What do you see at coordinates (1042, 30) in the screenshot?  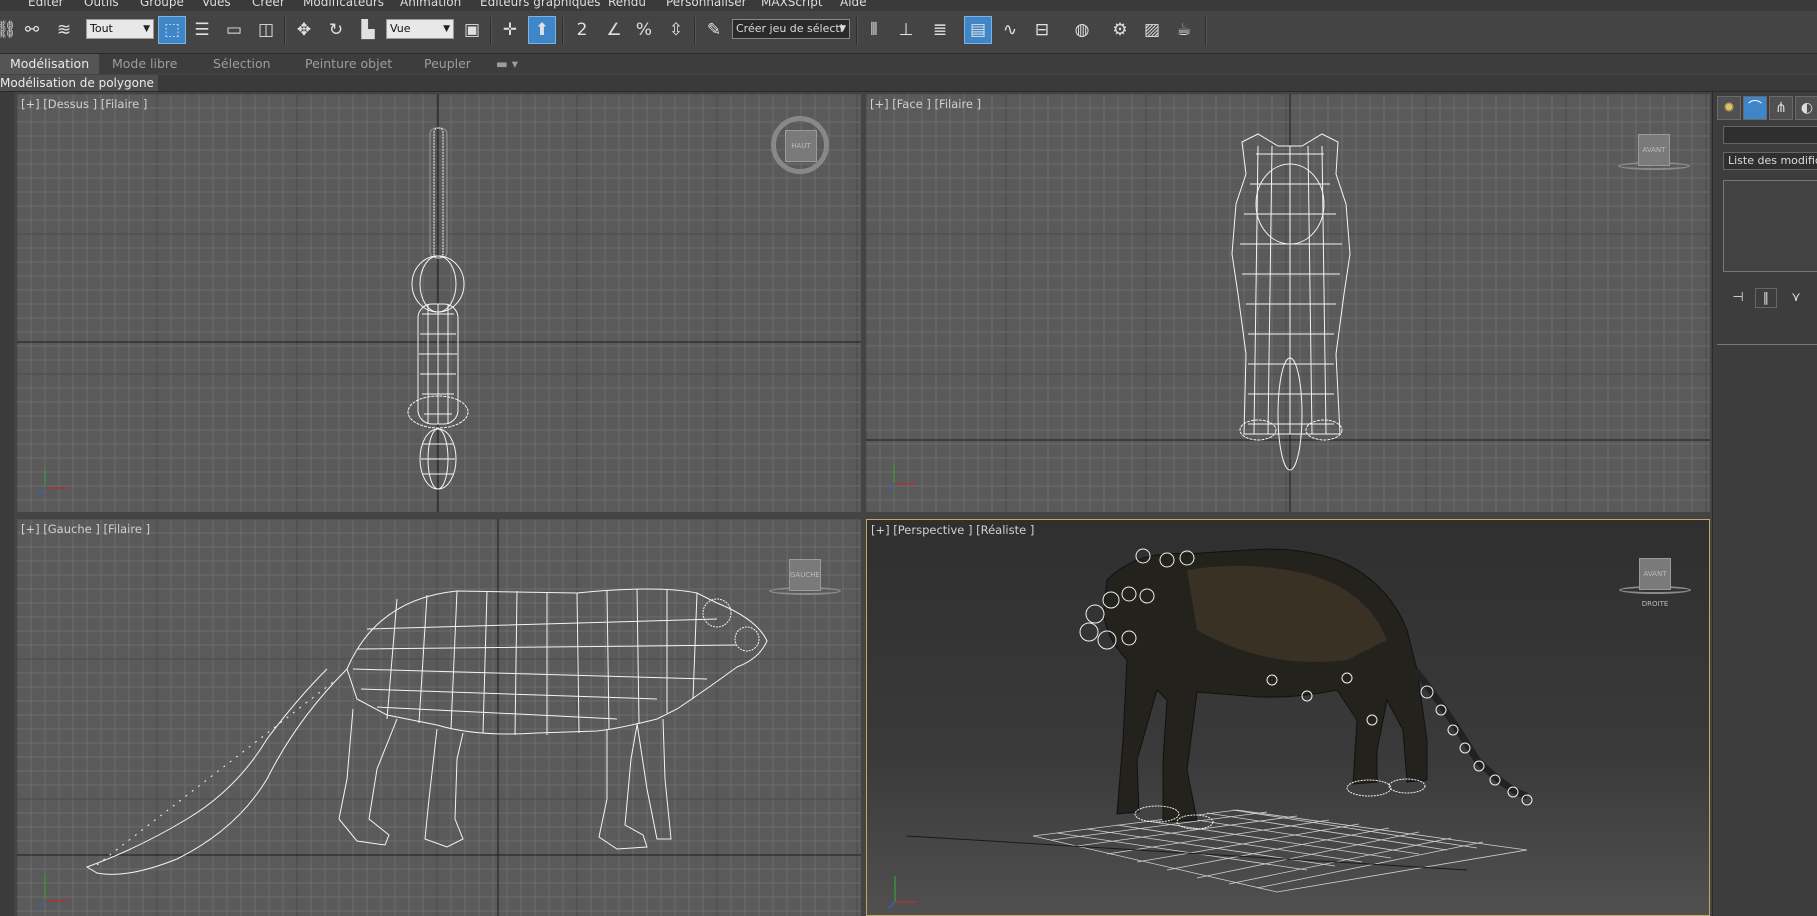 I see `schematic-view-icon: ⊟` at bounding box center [1042, 30].